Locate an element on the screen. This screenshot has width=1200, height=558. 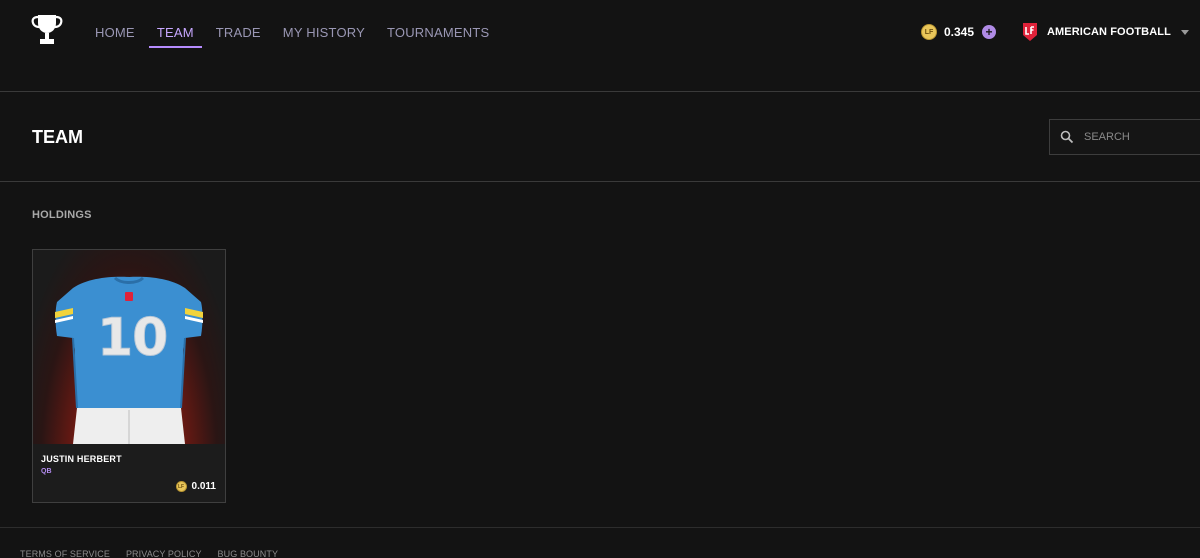
wallet-balance: LF 0.345 + is located at coordinates (959, 32).